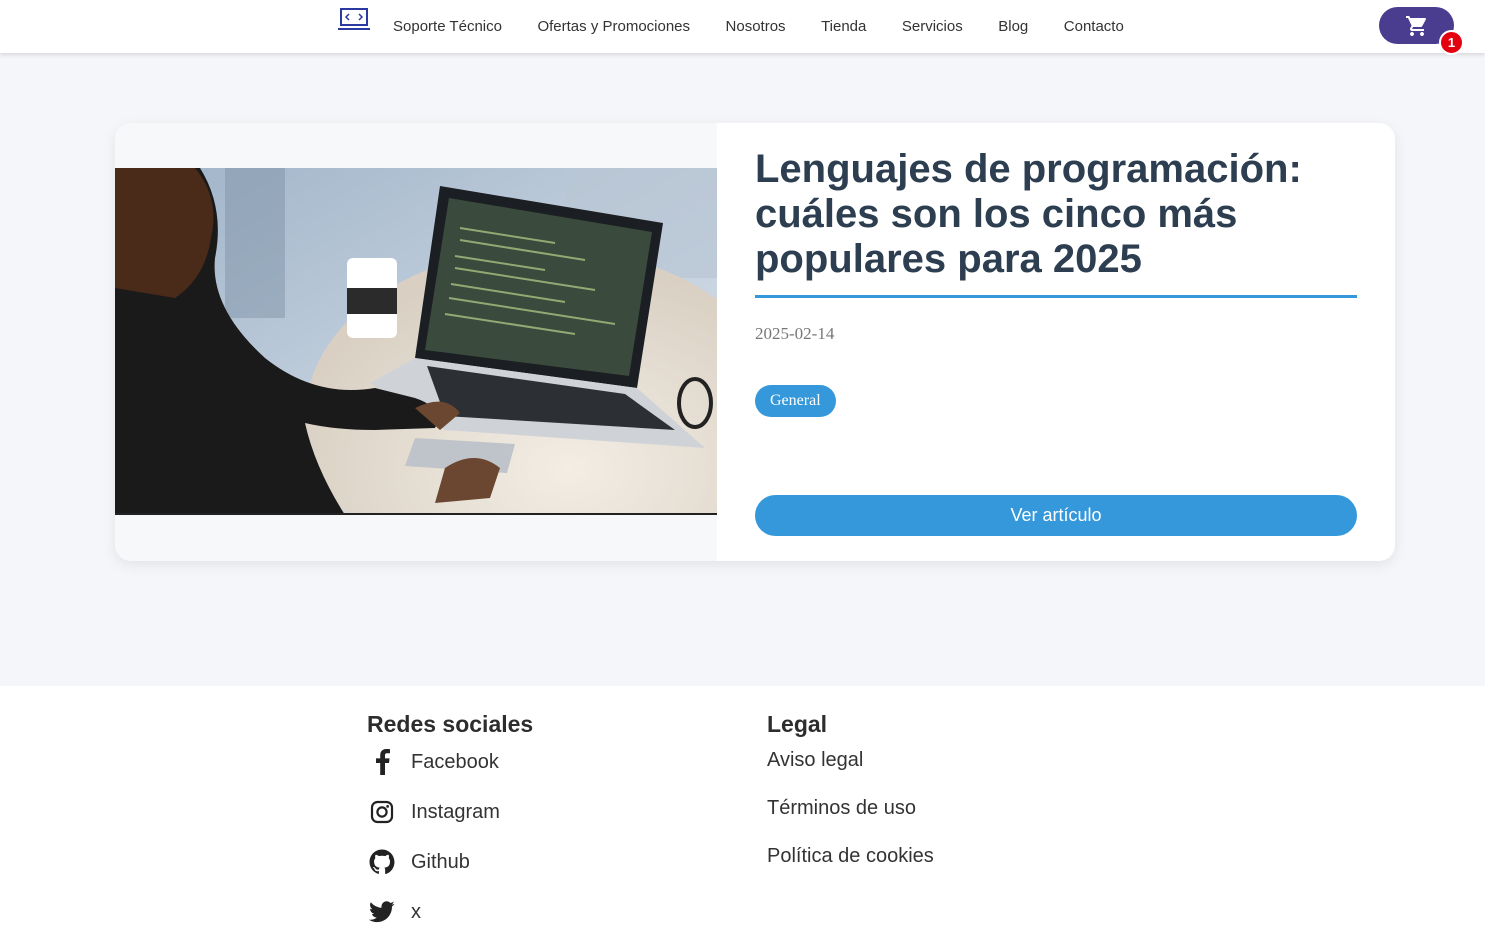 This screenshot has height=927, width=1485. What do you see at coordinates (455, 811) in the screenshot?
I see `social-label: Instagram` at bounding box center [455, 811].